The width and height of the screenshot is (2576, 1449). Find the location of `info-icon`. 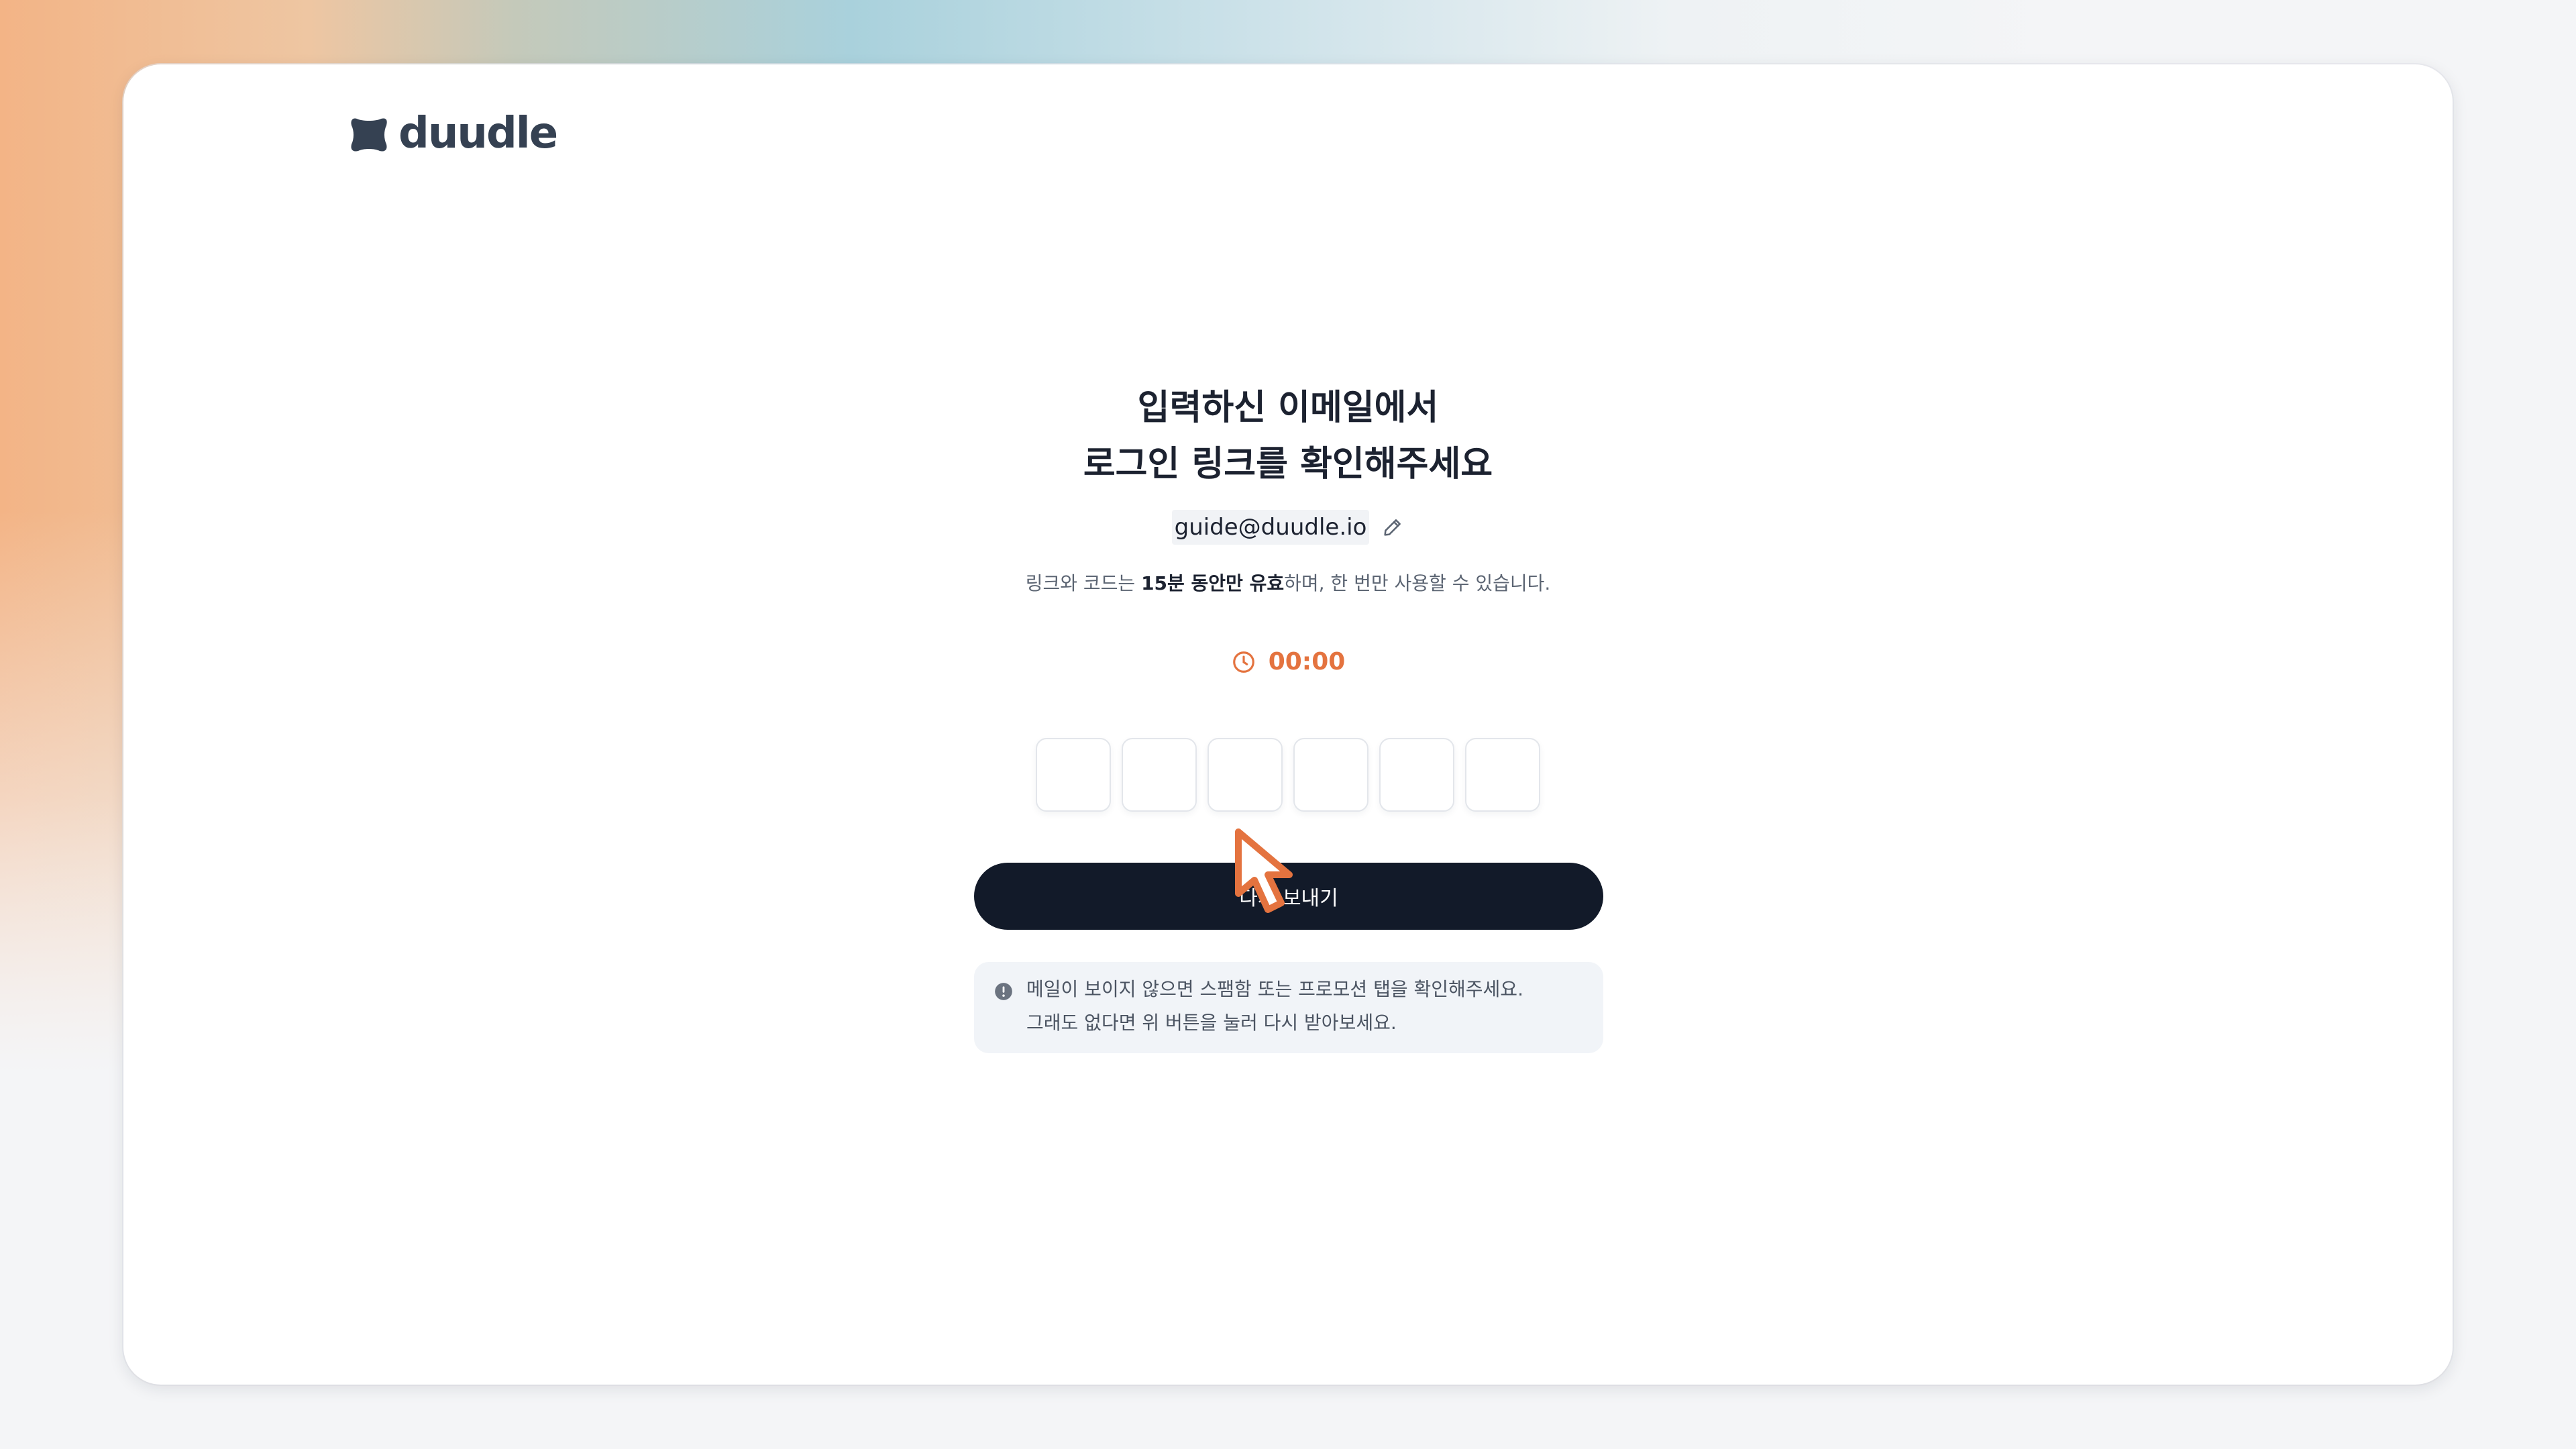

info-icon is located at coordinates (1003, 991).